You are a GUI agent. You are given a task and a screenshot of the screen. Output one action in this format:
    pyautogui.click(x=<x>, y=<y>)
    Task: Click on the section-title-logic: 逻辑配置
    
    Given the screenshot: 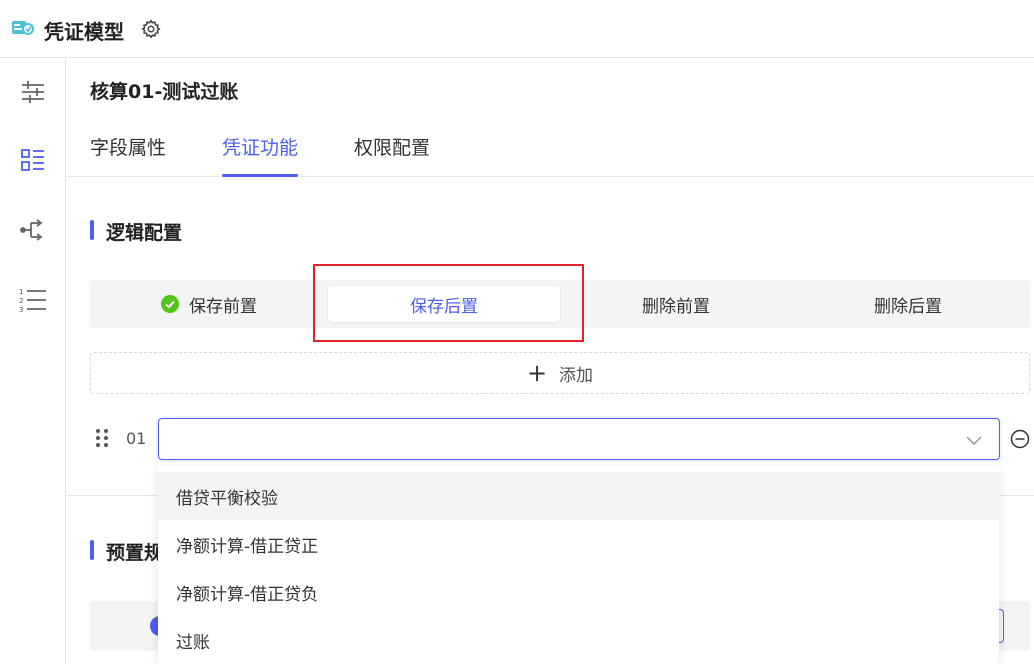 What is the action you would take?
    pyautogui.click(x=136, y=231)
    